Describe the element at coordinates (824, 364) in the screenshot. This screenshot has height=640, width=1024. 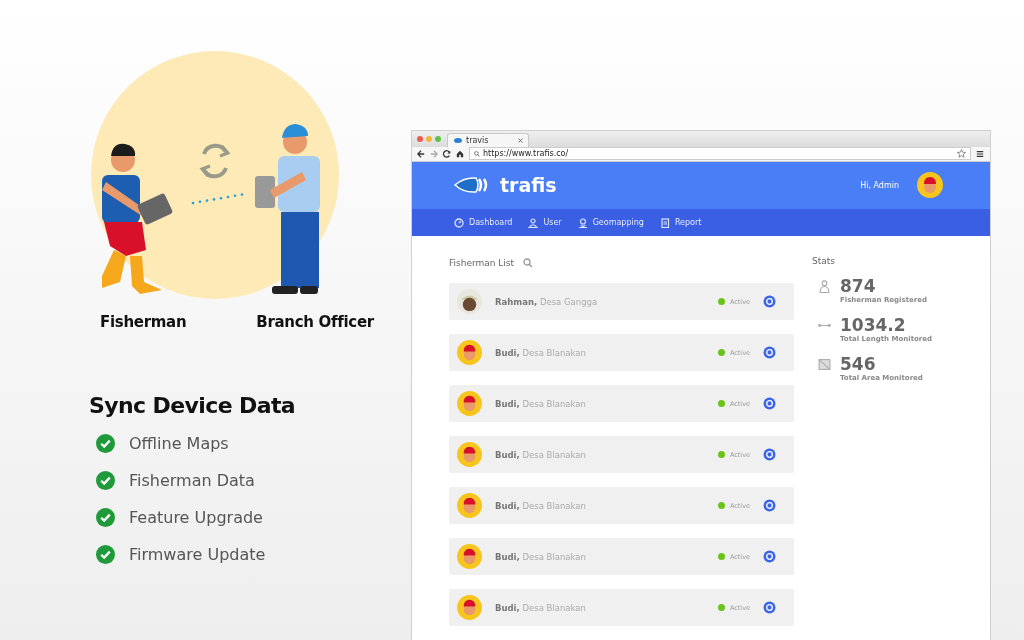
I see `area-icon` at that location.